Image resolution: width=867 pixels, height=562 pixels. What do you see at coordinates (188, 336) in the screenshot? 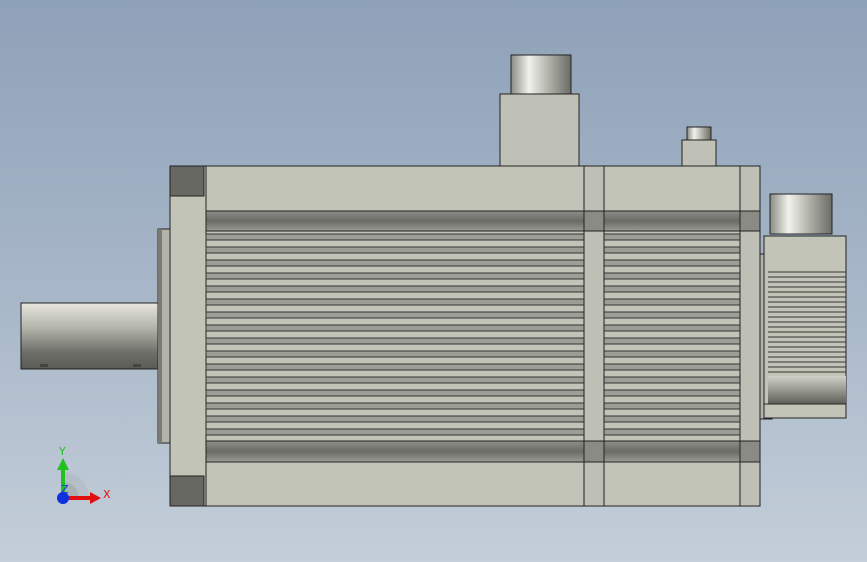
I see `front-flange` at bounding box center [188, 336].